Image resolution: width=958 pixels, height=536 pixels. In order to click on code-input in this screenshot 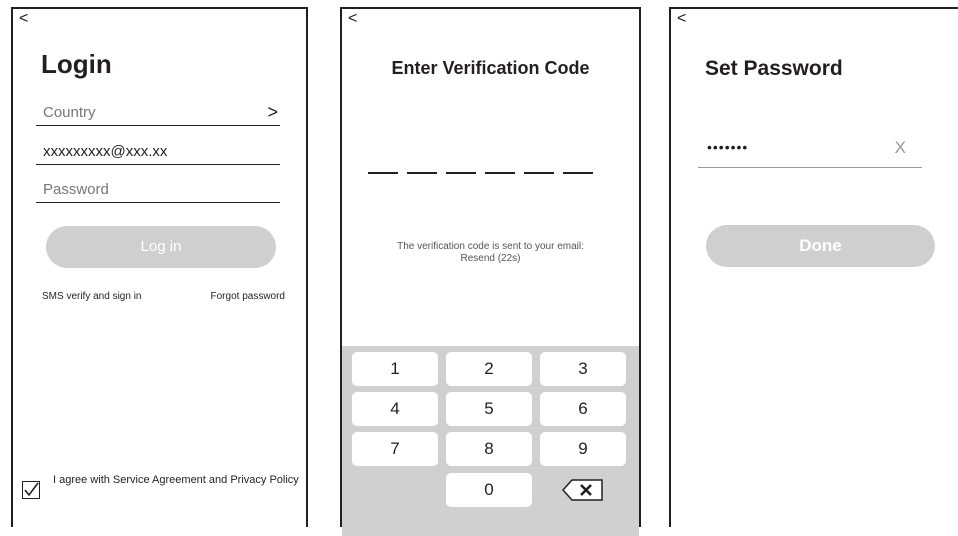, I will do `click(480, 173)`.